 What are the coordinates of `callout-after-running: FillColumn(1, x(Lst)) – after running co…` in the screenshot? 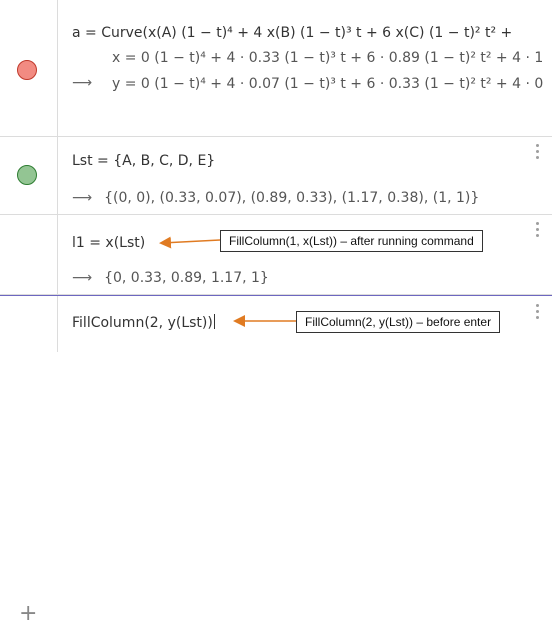 It's located at (351, 241).